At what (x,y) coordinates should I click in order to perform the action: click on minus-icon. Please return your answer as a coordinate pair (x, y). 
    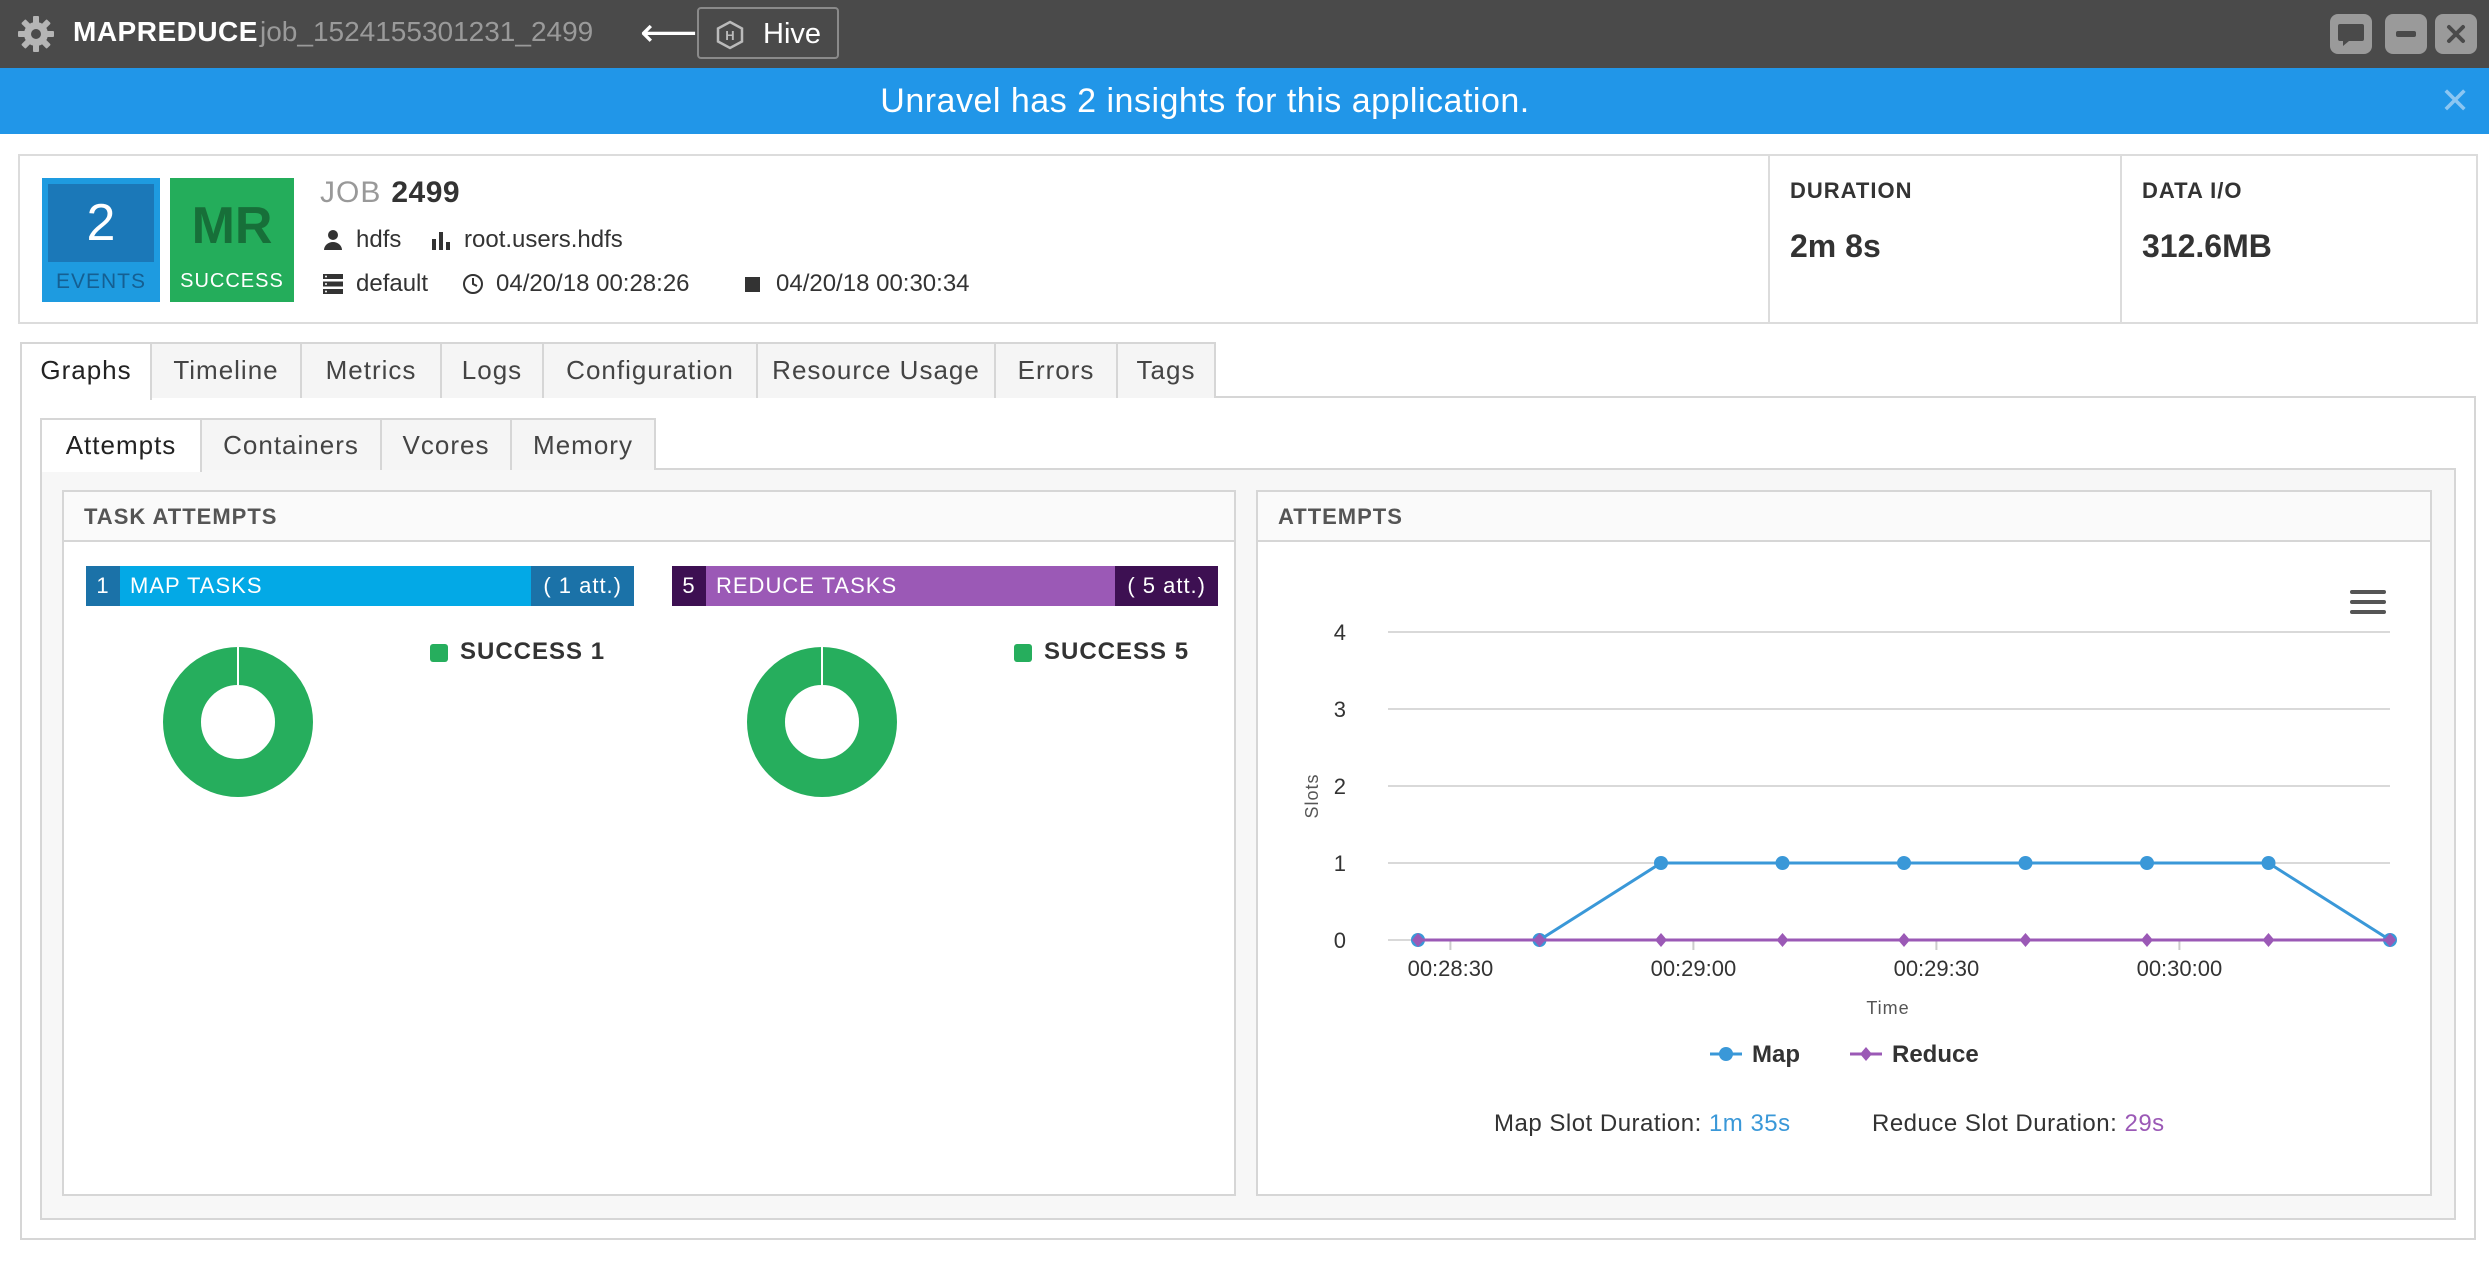
    Looking at the image, I should click on (2406, 34).